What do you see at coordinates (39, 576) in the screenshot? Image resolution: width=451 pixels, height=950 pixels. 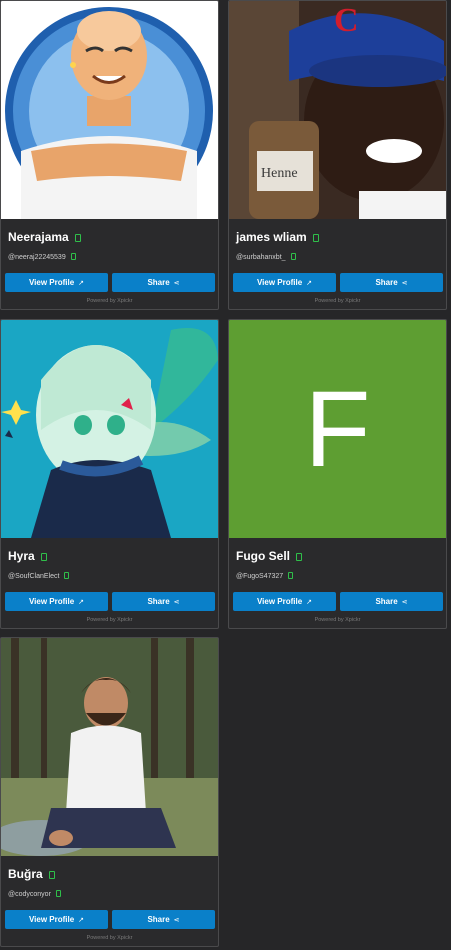 I see `profile-handle: @SoufClanElect` at bounding box center [39, 576].